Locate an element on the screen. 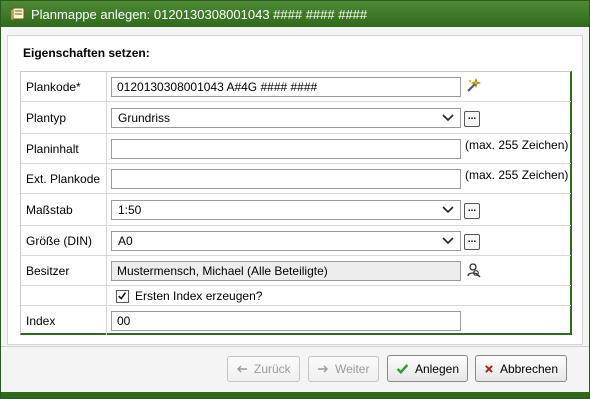 The image size is (590, 399). cancel-button: Abbrechen is located at coordinates (521, 368).